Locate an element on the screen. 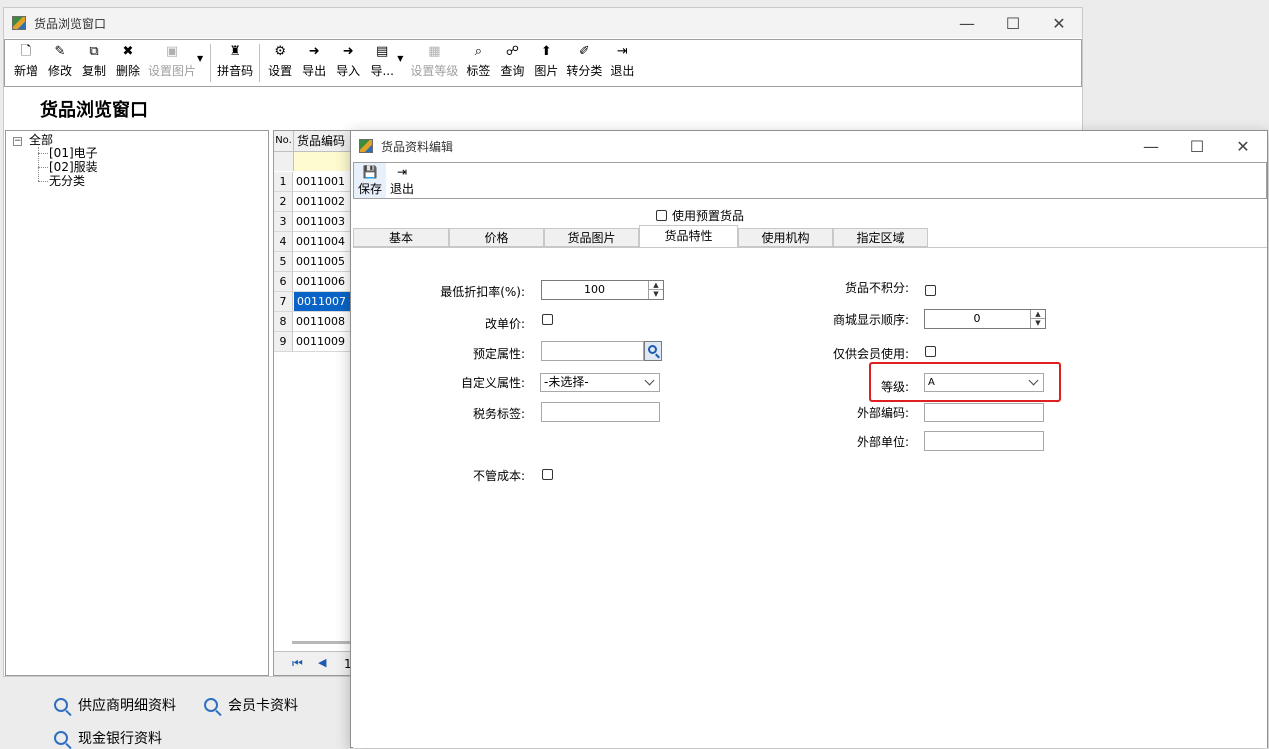  use-preset-checkbox is located at coordinates (661, 215).